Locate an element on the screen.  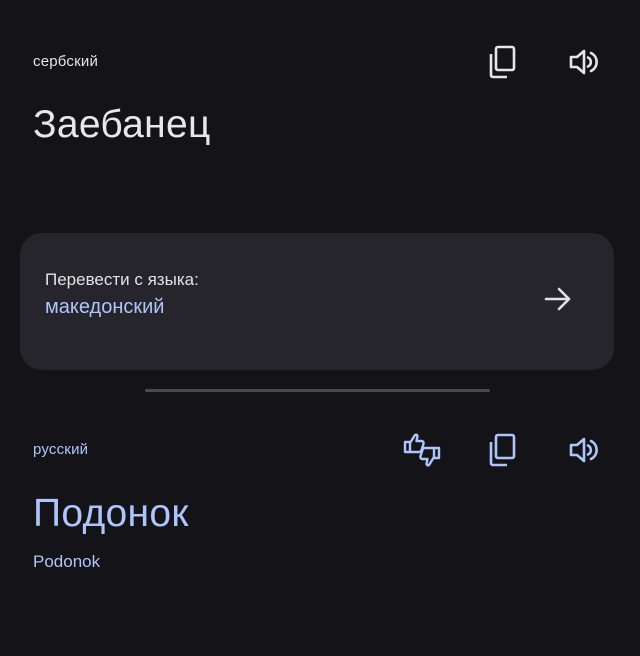
arrow-right-icon is located at coordinates (557, 299).